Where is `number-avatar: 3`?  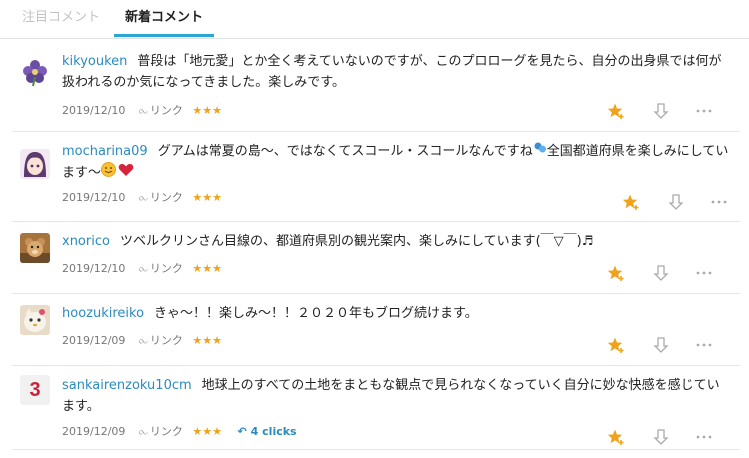
number-avatar: 3 is located at coordinates (35, 390).